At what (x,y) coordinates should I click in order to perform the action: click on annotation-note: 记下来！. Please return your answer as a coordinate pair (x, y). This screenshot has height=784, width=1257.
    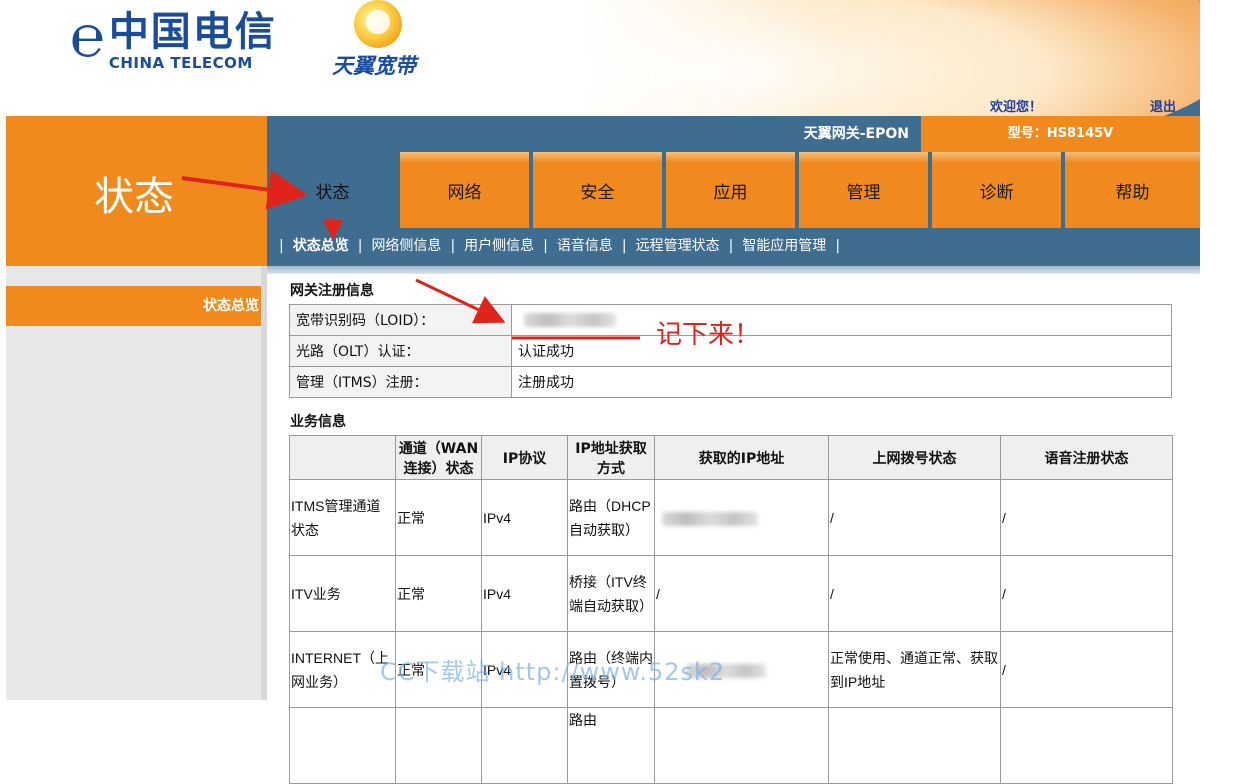
    Looking at the image, I should click on (708, 335).